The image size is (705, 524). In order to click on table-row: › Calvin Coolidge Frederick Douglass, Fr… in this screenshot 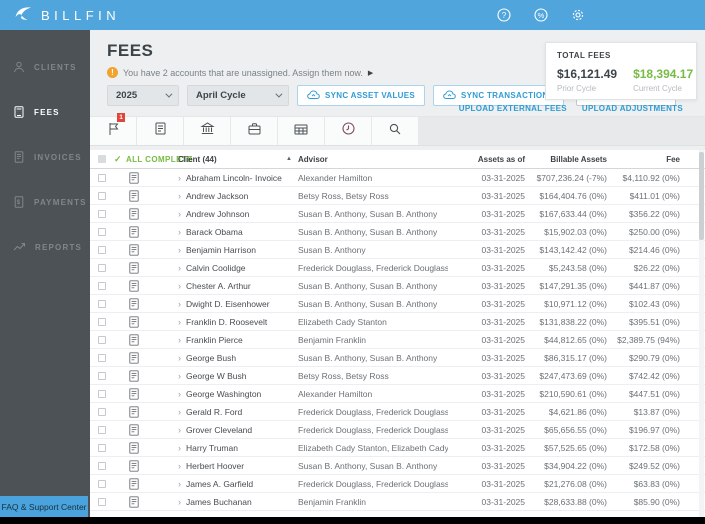, I will do `click(397, 268)`.